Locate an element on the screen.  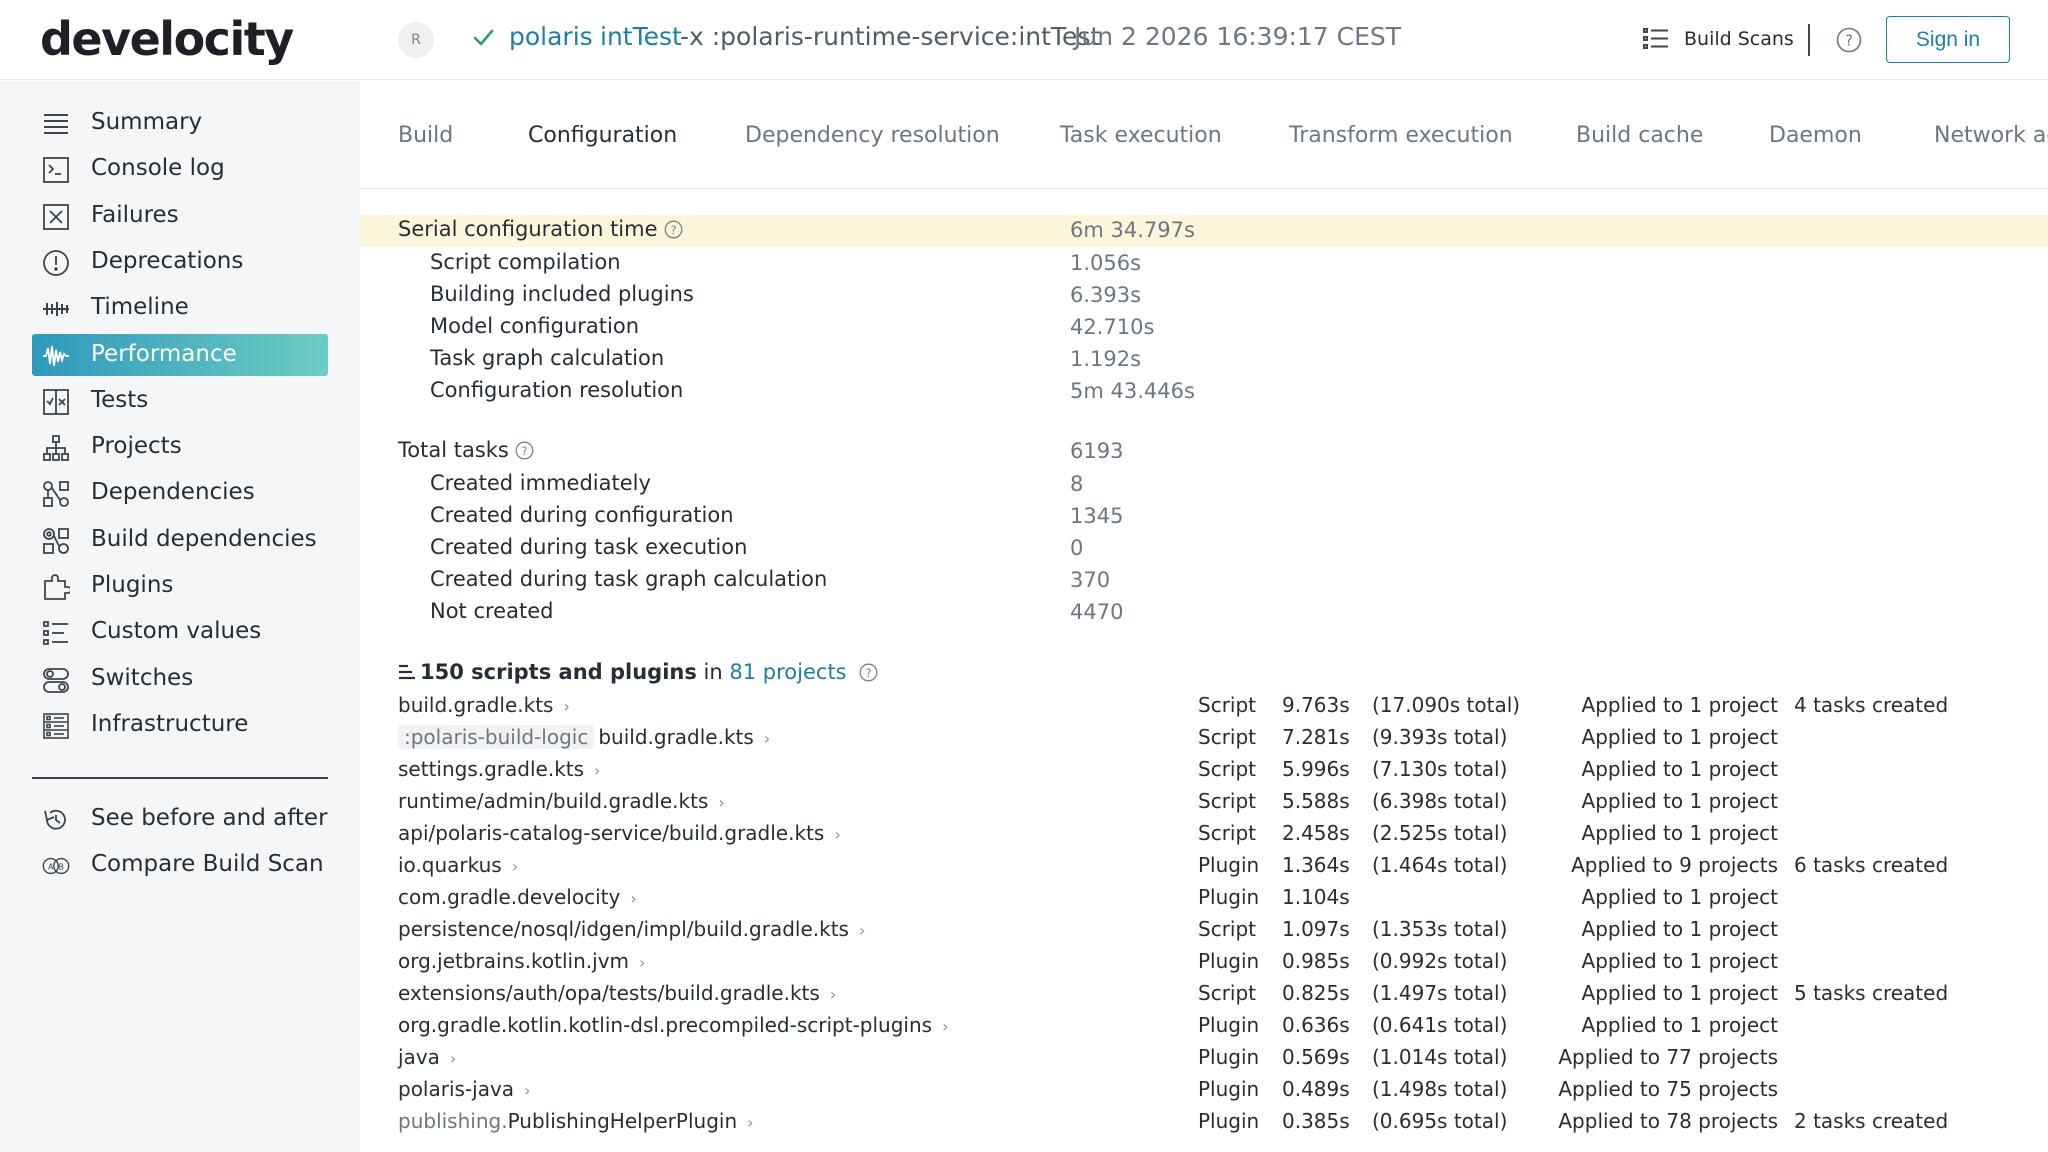
breadcrumb-project-link: polaris is located at coordinates (551, 36).